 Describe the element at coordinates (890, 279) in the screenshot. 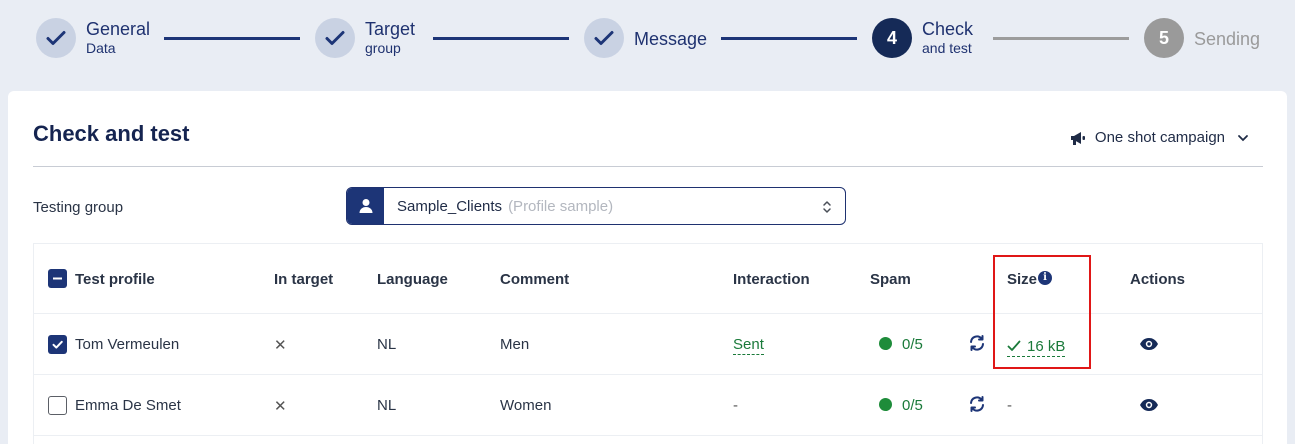

I see `column-header-spam: Spam` at that location.